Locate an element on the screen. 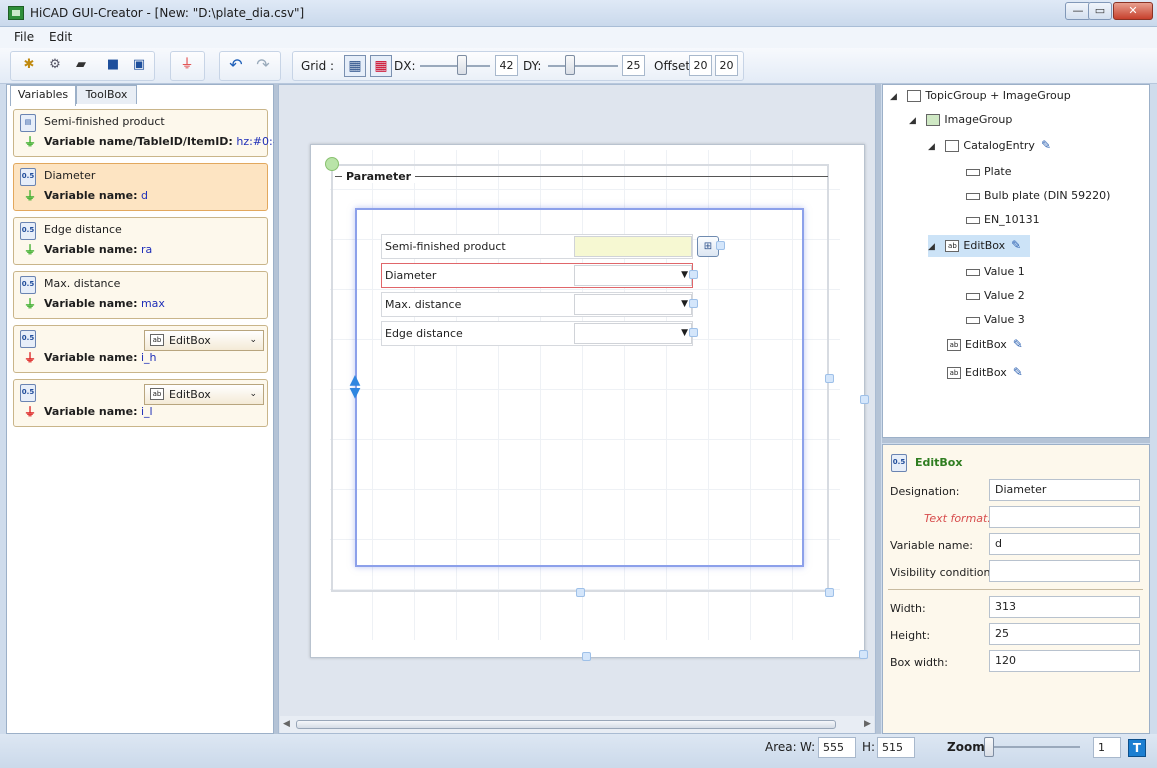 This screenshot has width=1157, height=768. form-row-edge-distance: Edge distance ▼ is located at coordinates (537, 333).